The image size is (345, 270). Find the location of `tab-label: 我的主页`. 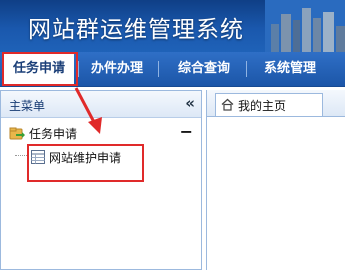

tab-label: 我的主页 is located at coordinates (262, 106).